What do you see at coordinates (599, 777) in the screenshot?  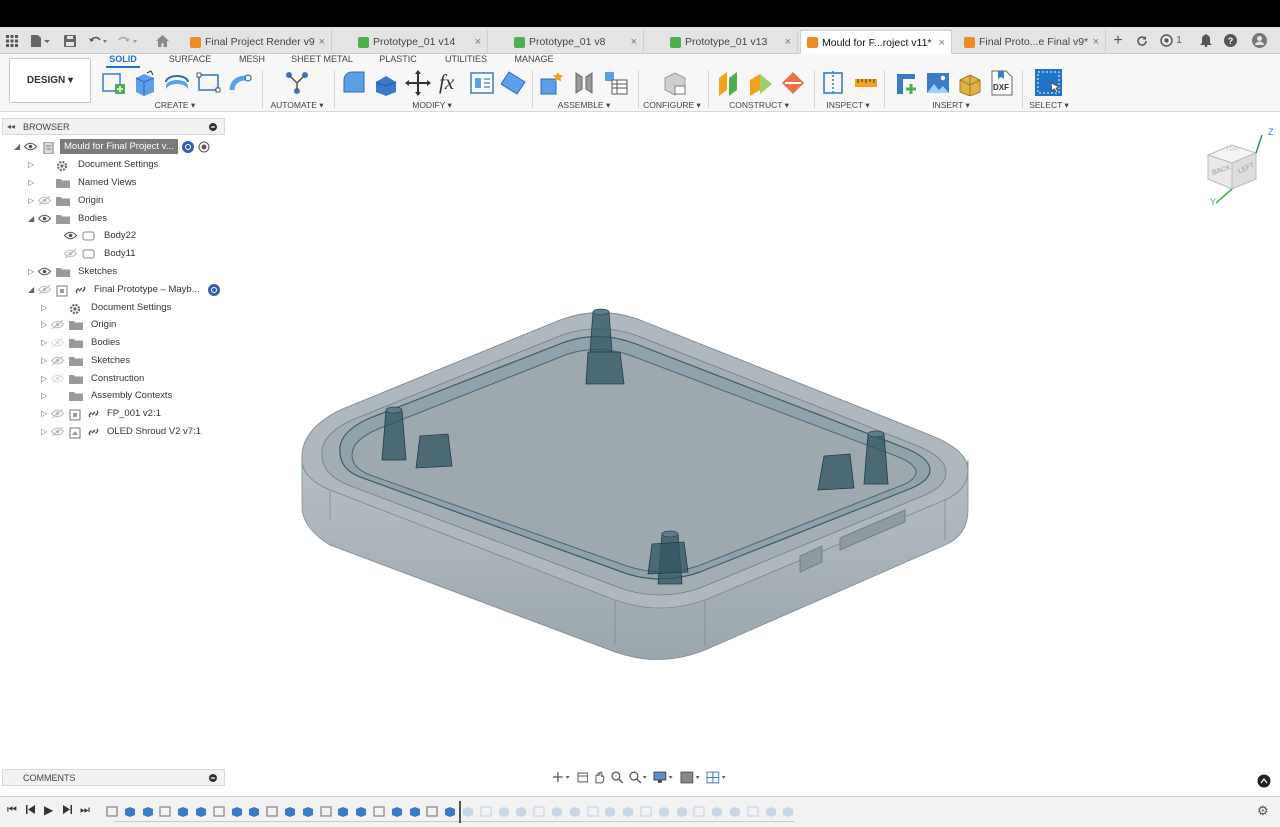 I see `pan-hand-icon` at bounding box center [599, 777].